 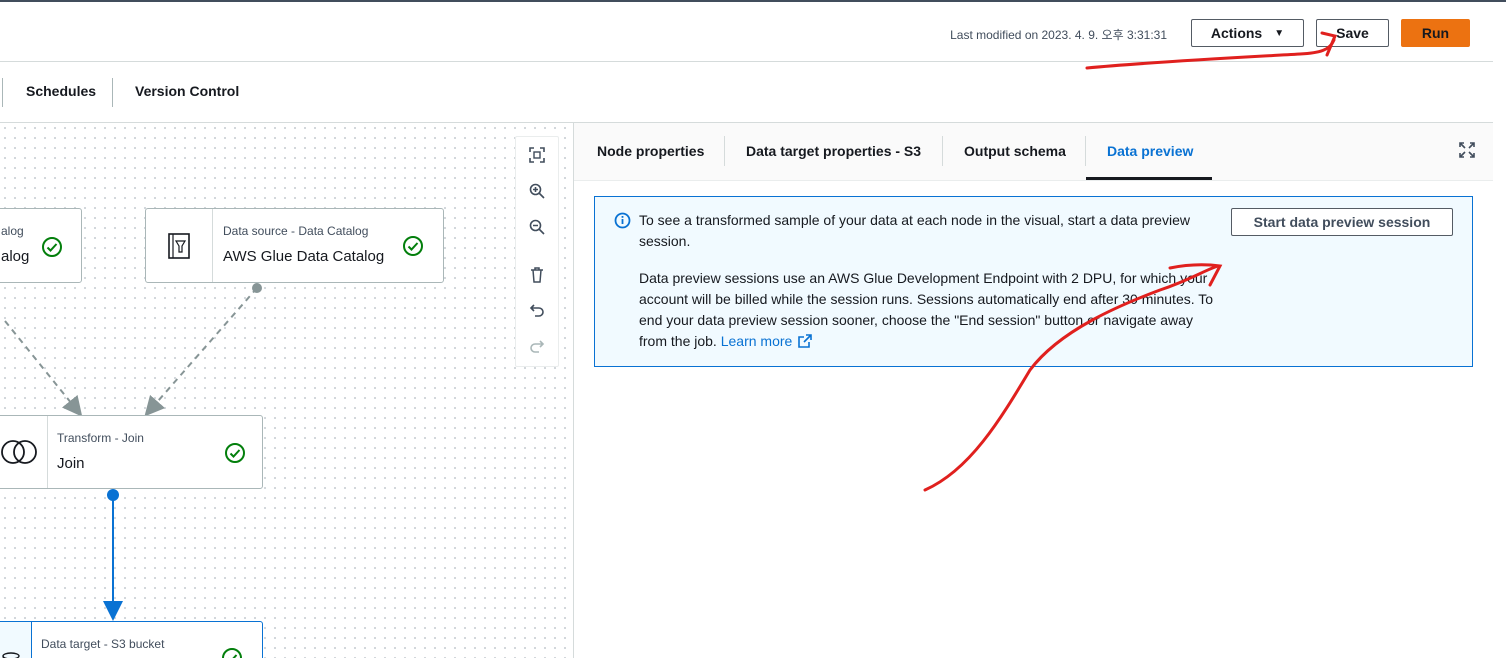 I want to click on caret-down-icon: ▼, so click(x=1279, y=33).